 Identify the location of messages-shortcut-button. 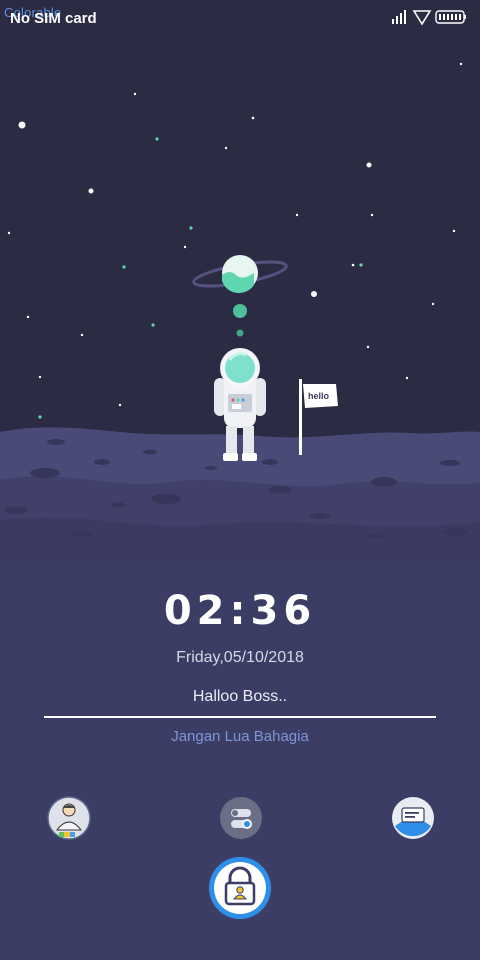
(413, 818).